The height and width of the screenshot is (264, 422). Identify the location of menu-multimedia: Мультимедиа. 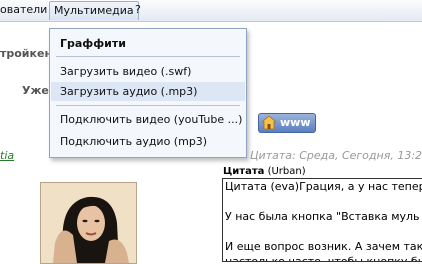
(94, 10).